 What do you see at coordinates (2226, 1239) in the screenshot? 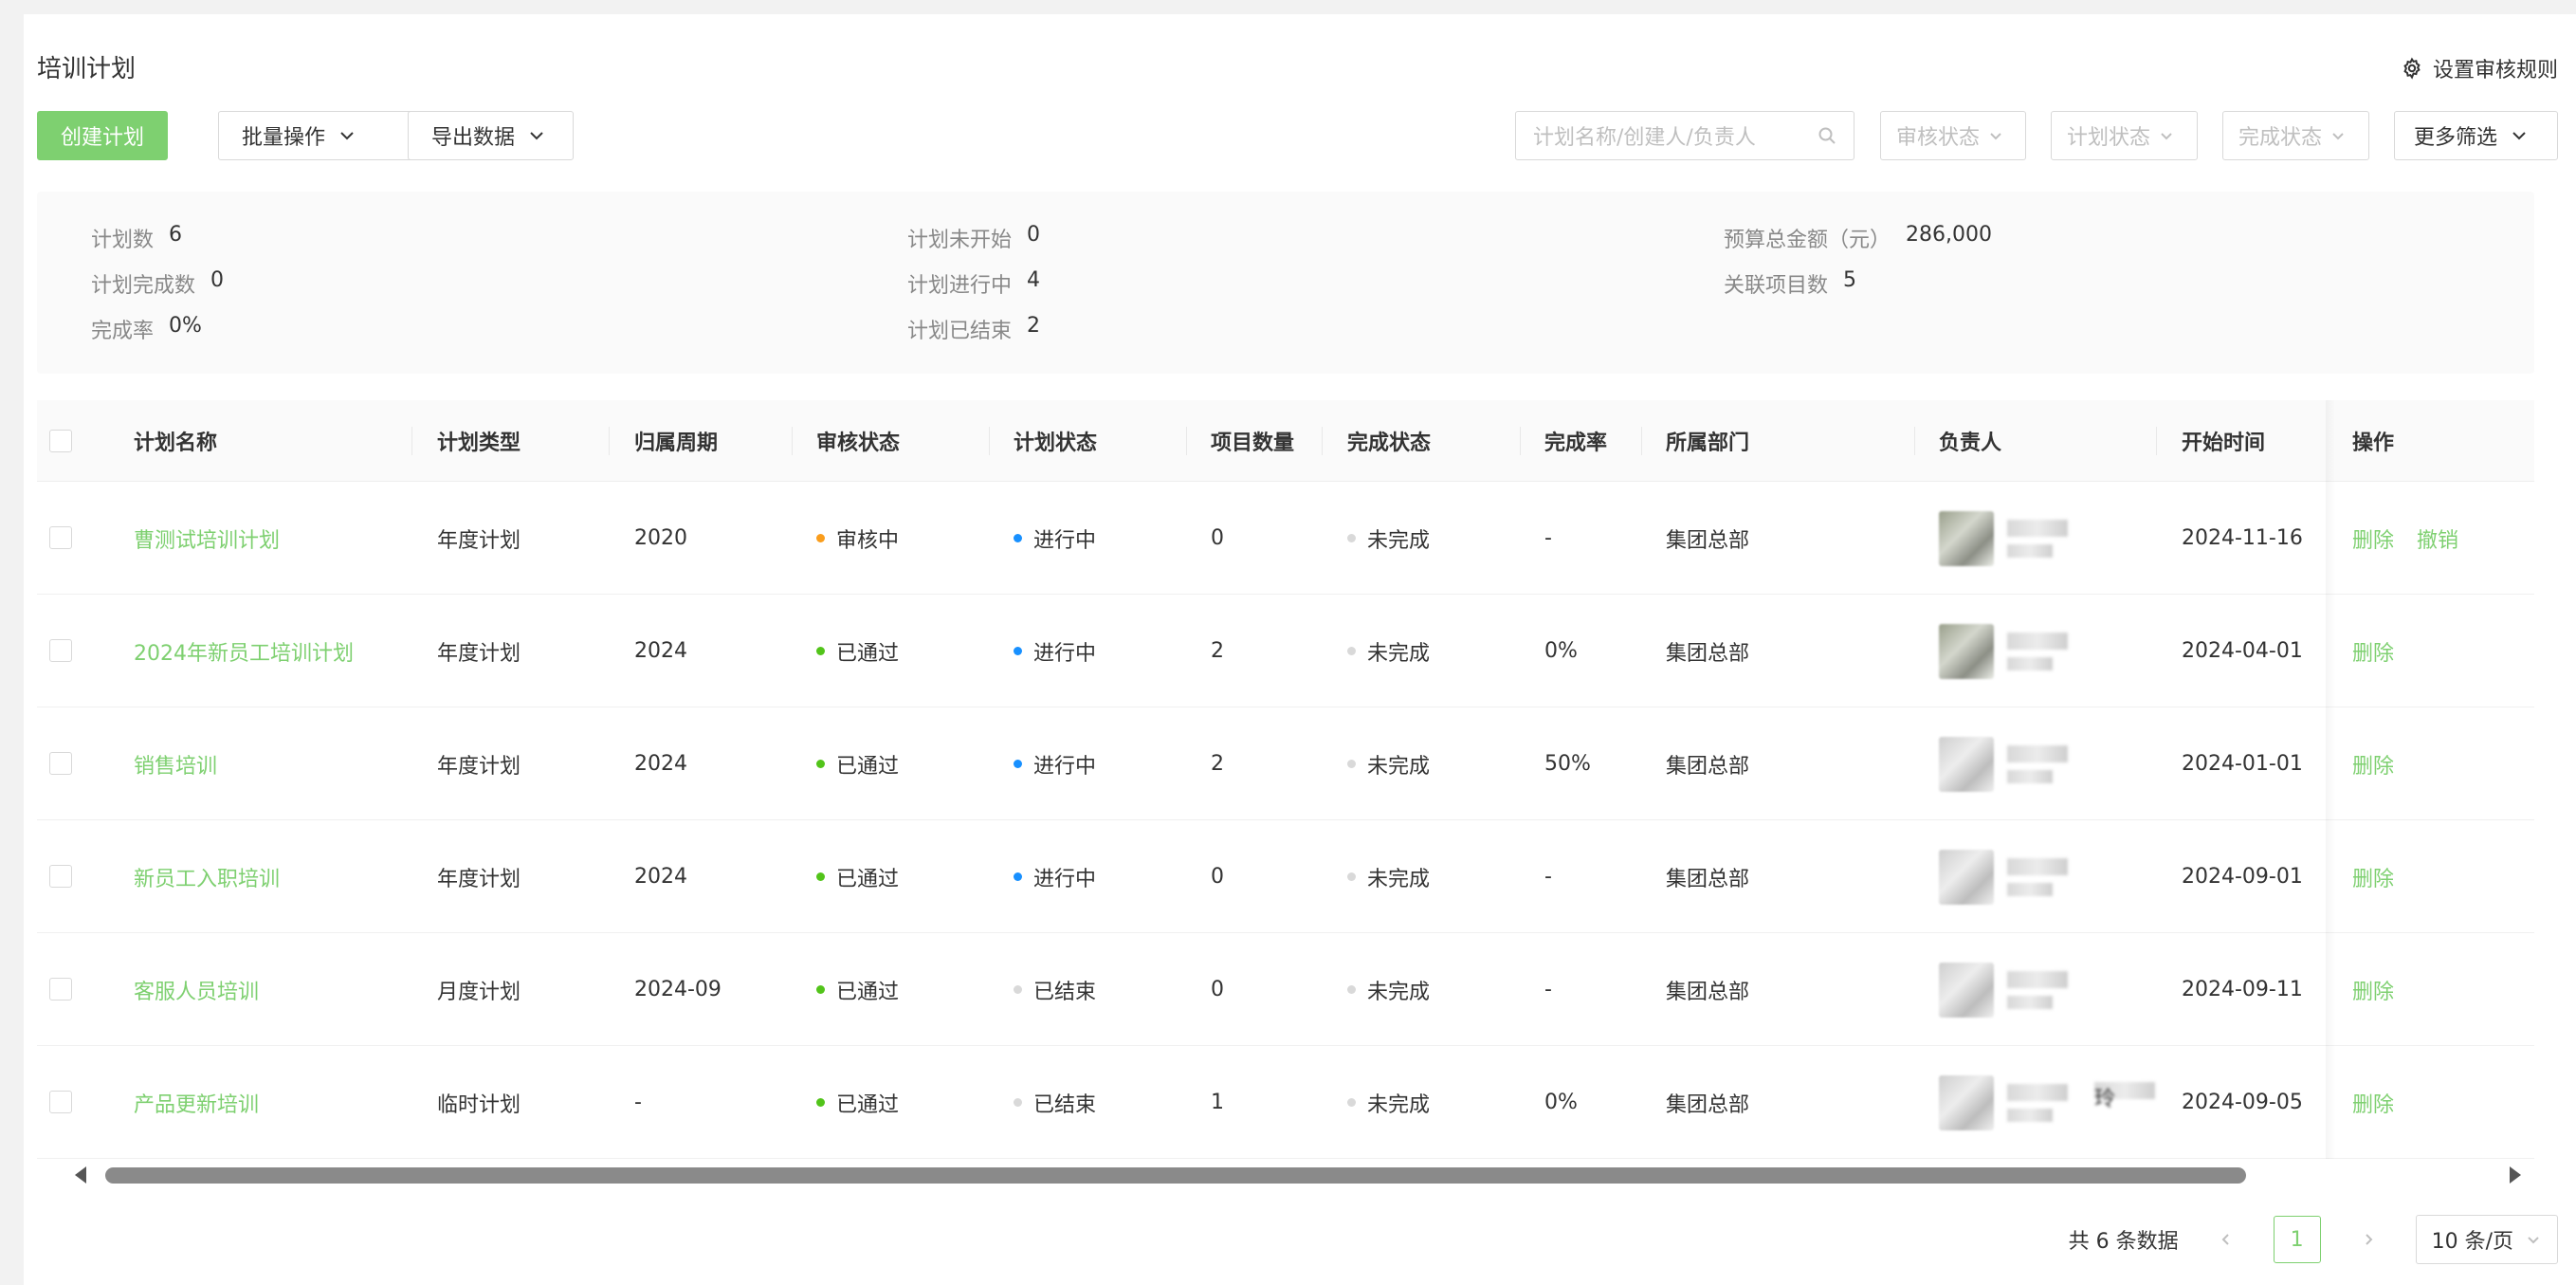
I see `prev-page-button` at bounding box center [2226, 1239].